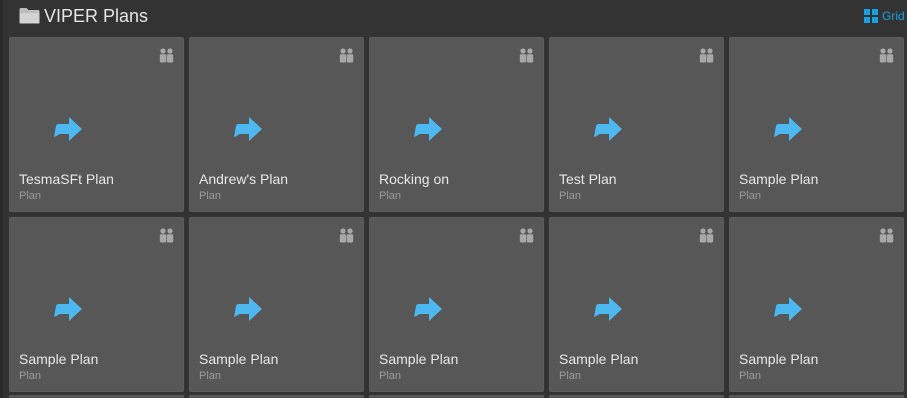 Image resolution: width=907 pixels, height=398 pixels. Describe the element at coordinates (453, 17) in the screenshot. I see `header-bar: VIPER Plans Grid` at that location.